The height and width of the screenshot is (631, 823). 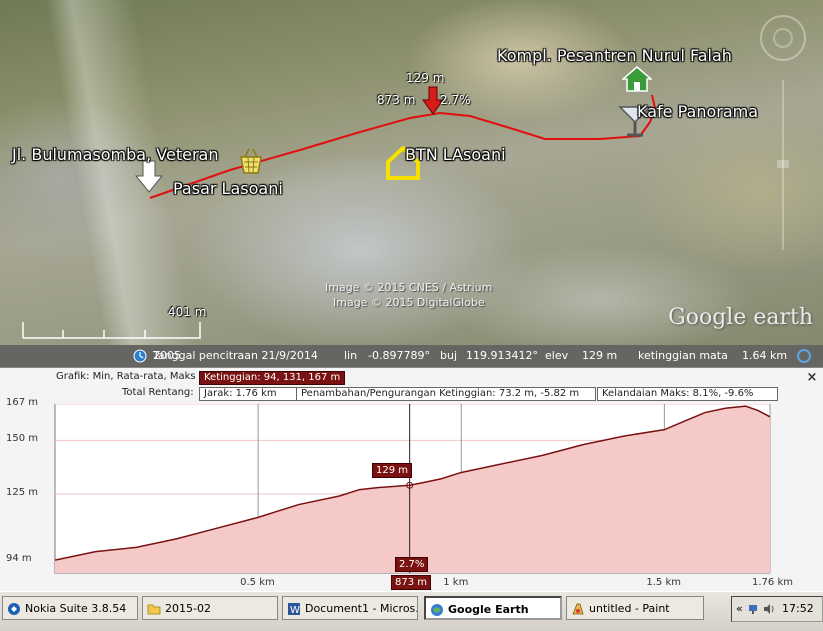 I want to click on lon-value: 119.913412°, so click(x=502, y=355).